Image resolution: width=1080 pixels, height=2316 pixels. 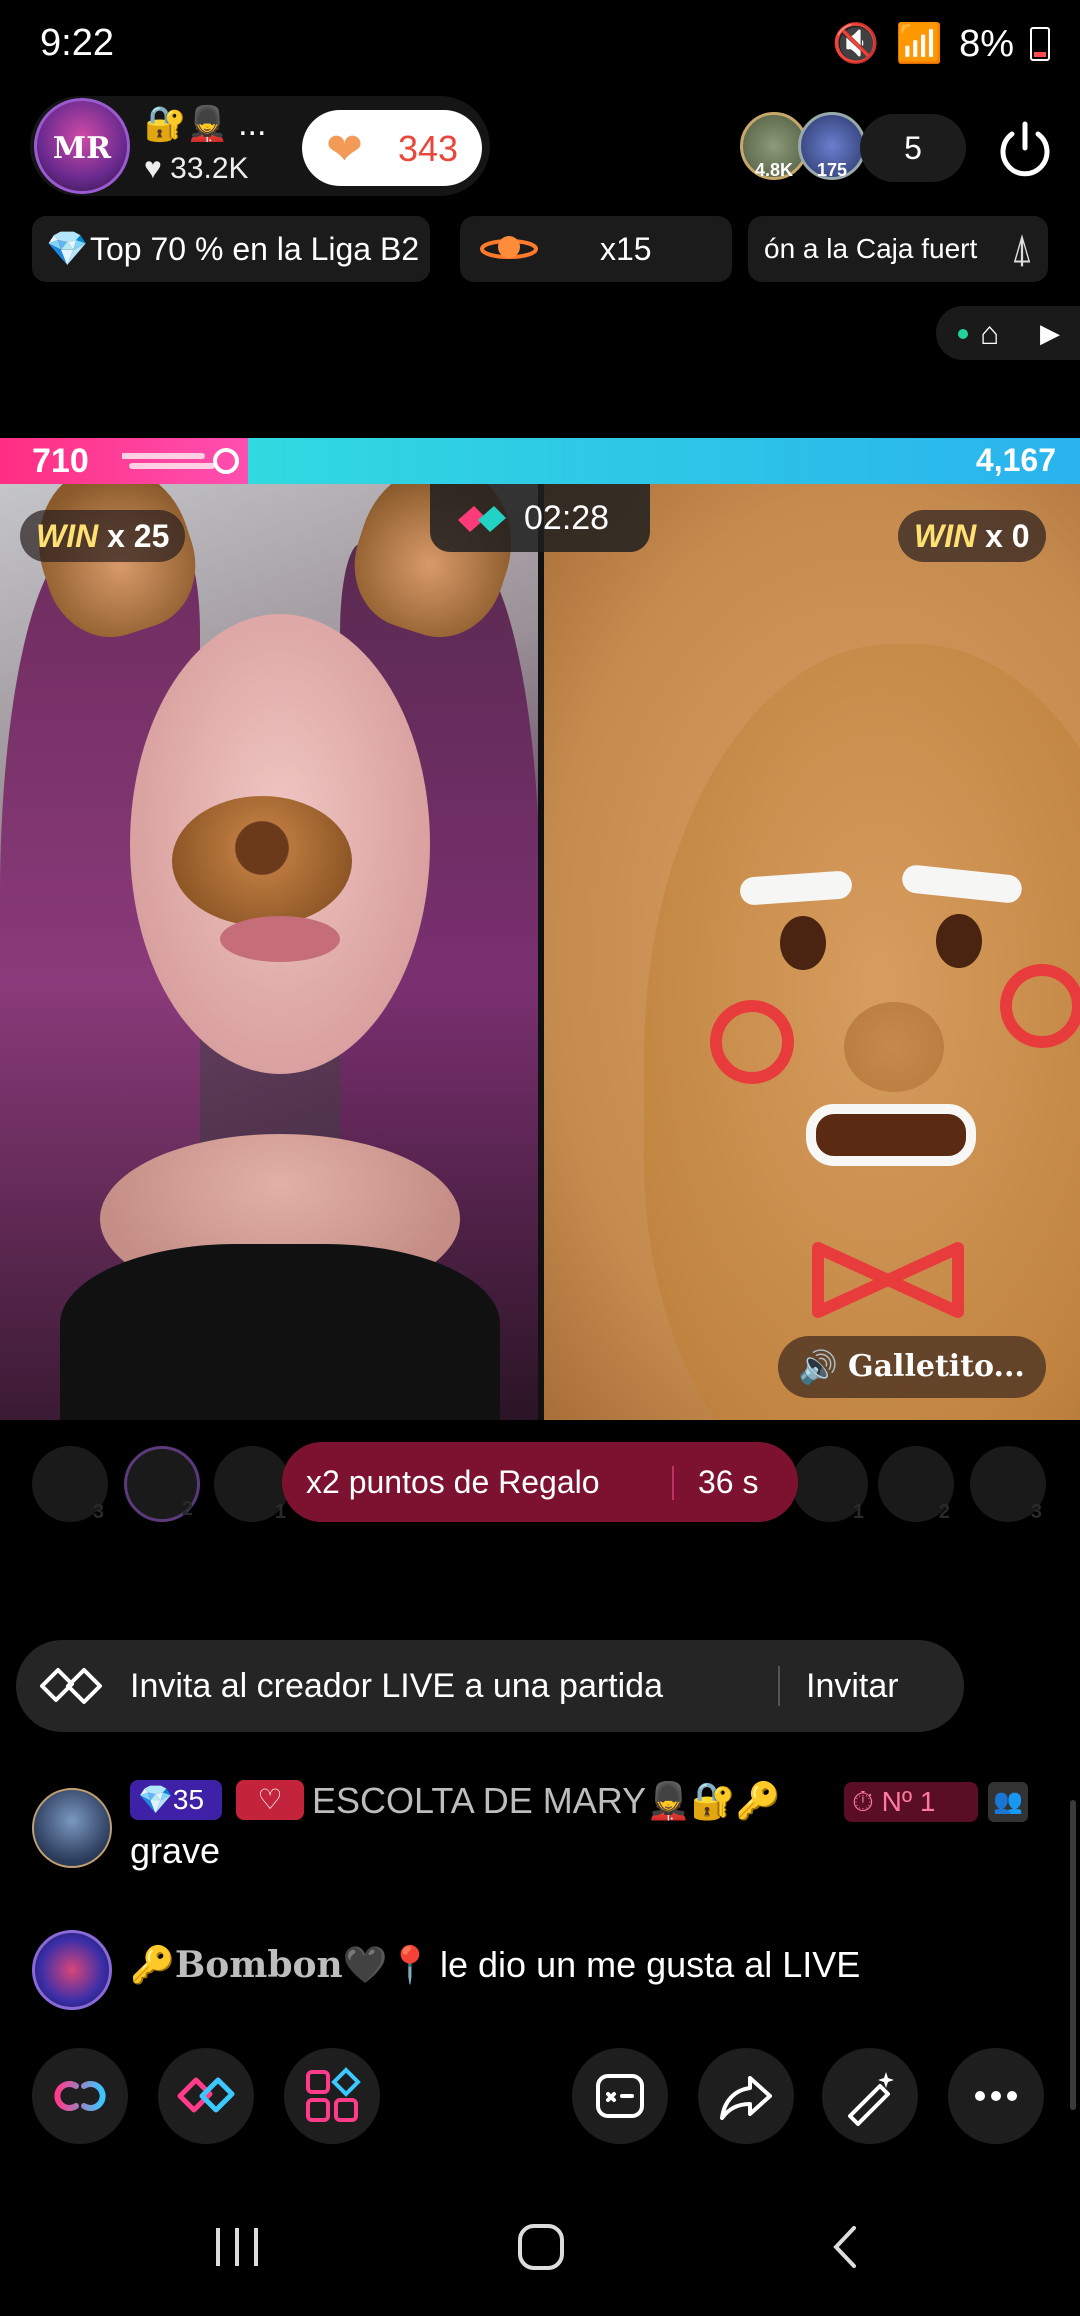 I want to click on host-avatar: MR, so click(x=82, y=146).